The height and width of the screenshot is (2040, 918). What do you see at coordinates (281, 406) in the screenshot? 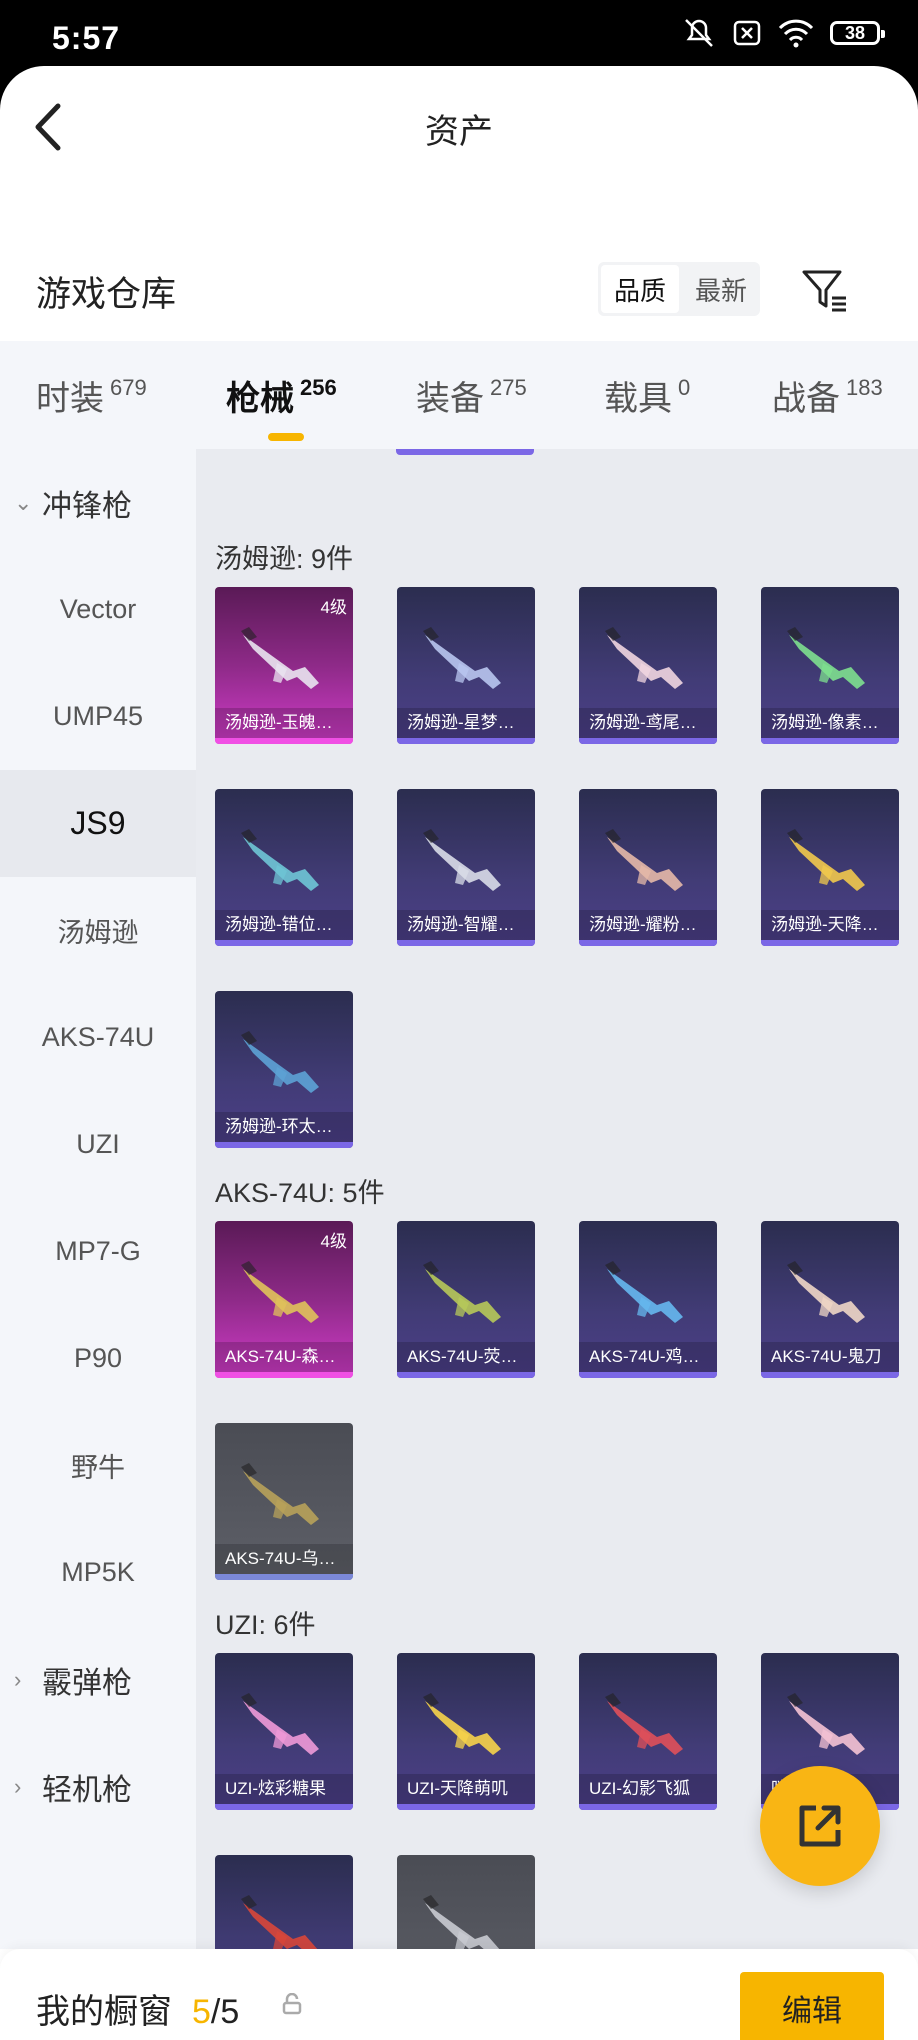
I see `tab-guns: 枪械 256` at bounding box center [281, 406].